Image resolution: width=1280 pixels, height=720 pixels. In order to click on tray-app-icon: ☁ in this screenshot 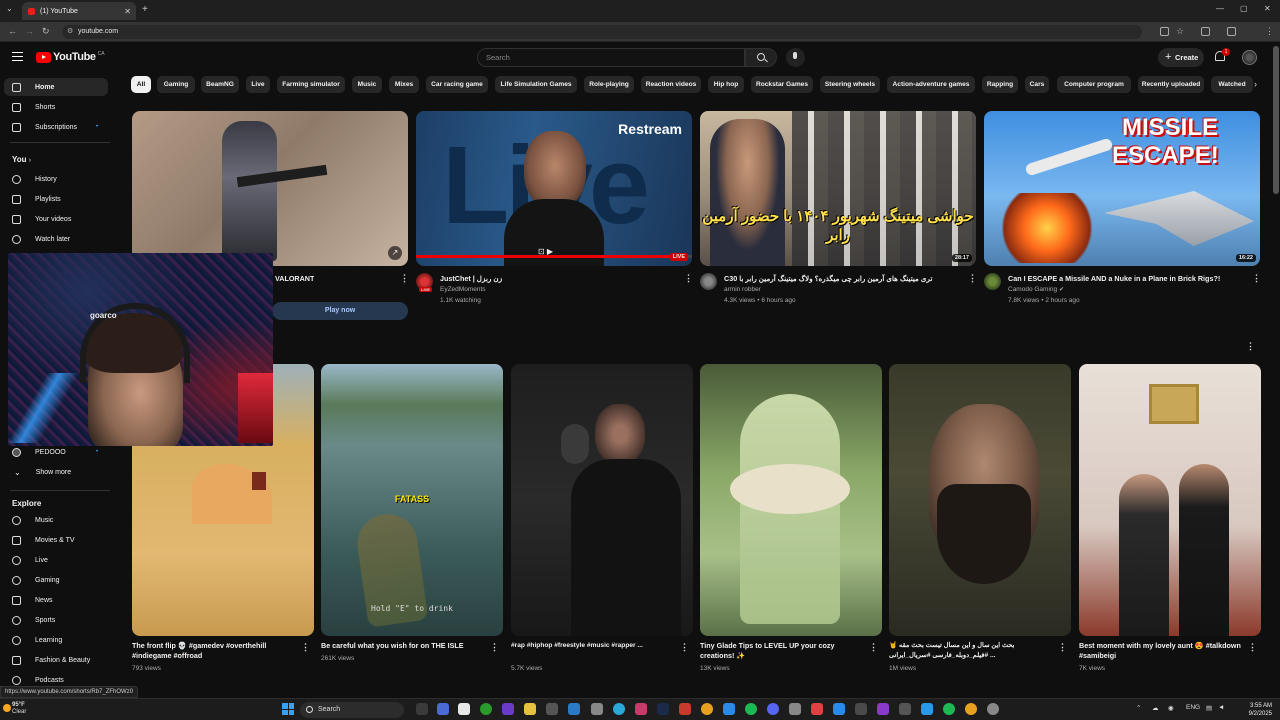, I will do `click(1155, 708)`.